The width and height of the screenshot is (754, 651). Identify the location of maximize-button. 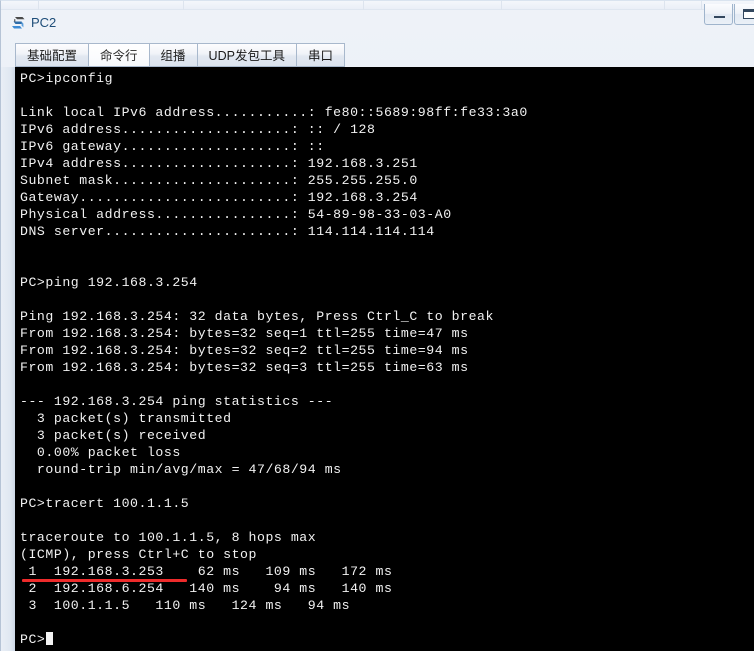
(744, 14).